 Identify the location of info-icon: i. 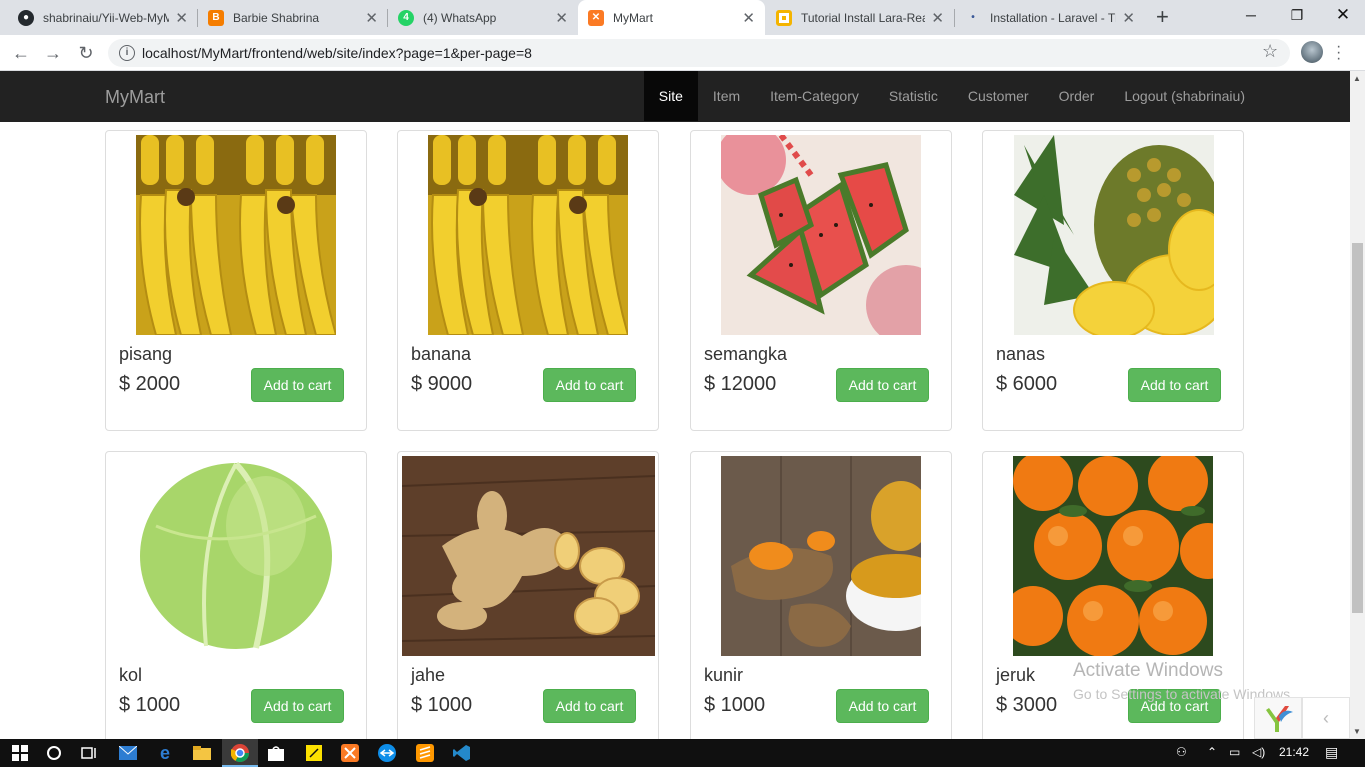
(127, 53).